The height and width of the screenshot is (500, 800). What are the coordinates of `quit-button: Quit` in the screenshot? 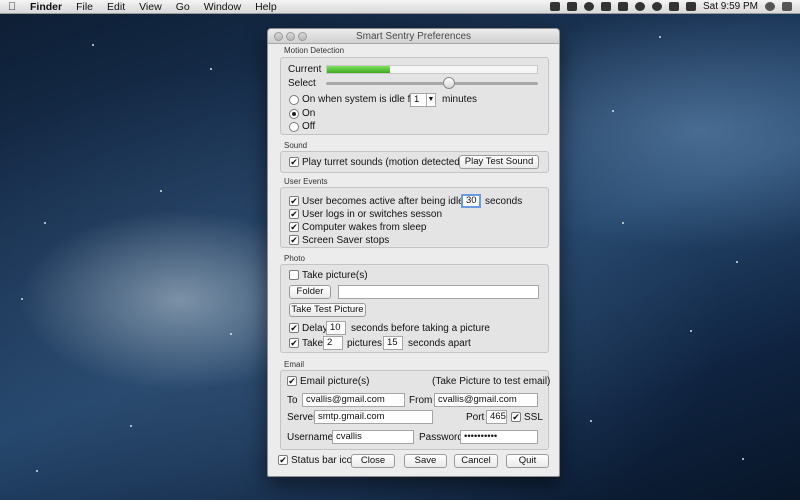 It's located at (527, 461).